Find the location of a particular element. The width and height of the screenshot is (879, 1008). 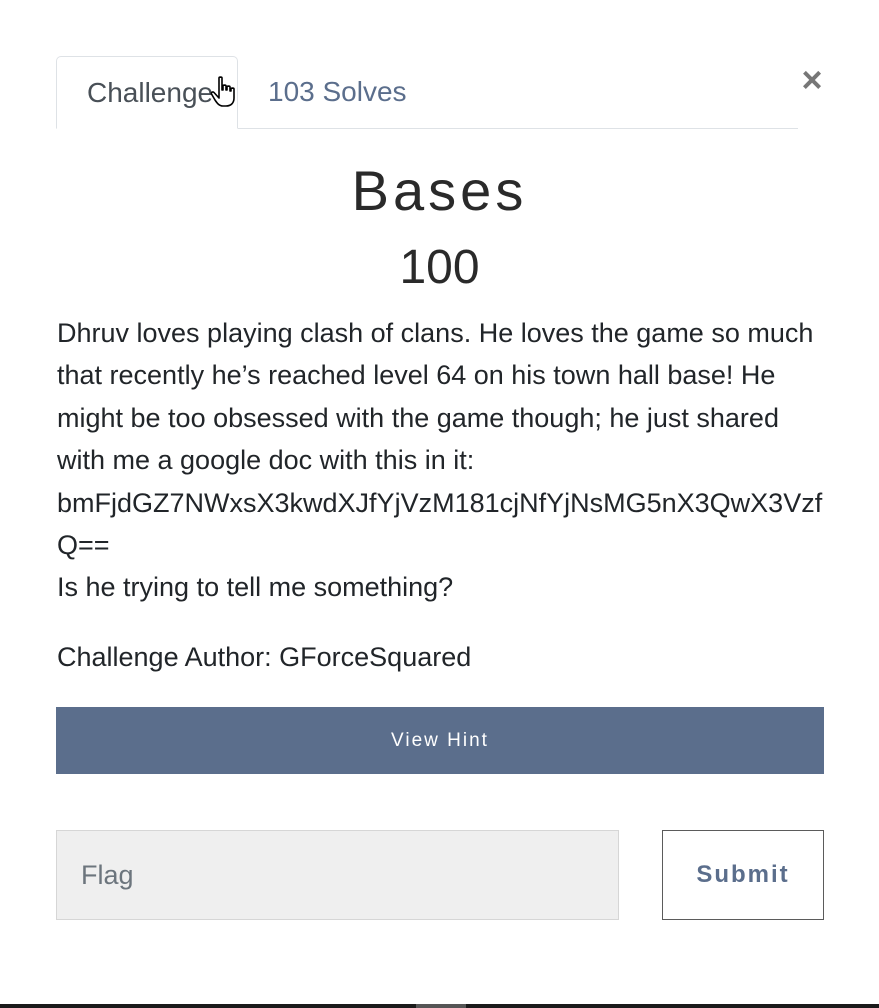

challenge-author: Challenge Author: GForceSquared is located at coordinates (264, 657).